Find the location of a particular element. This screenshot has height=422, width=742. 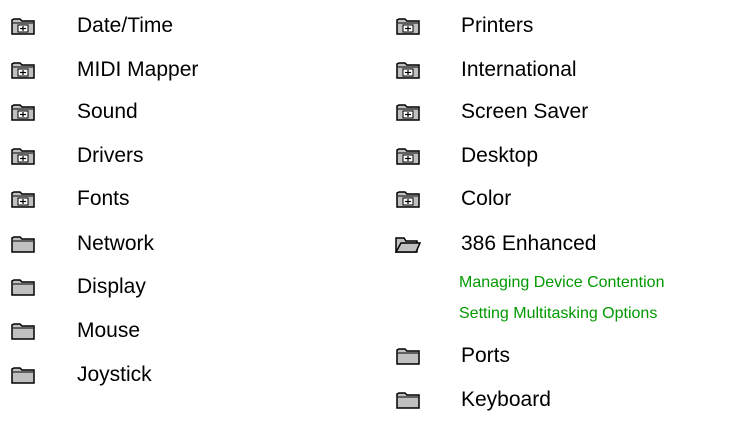

topic-date-time: Date/Time is located at coordinates (86, 26).